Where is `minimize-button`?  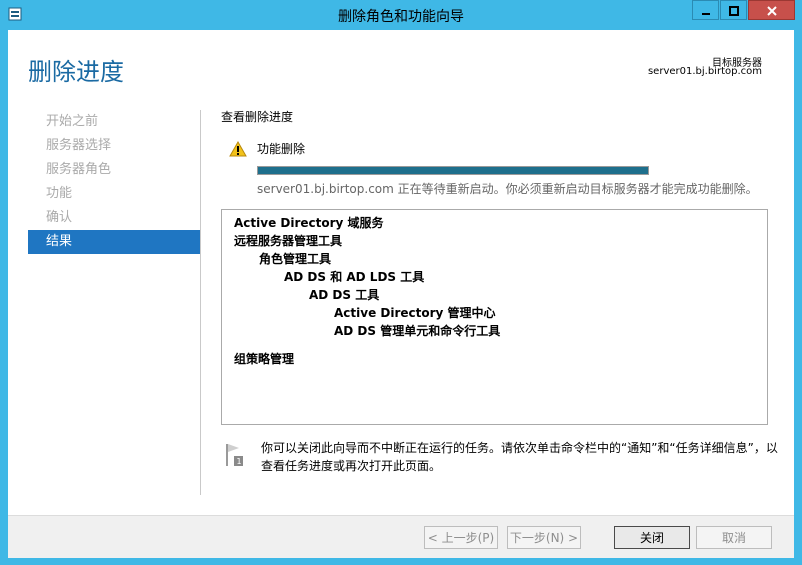
minimize-button is located at coordinates (705, 10).